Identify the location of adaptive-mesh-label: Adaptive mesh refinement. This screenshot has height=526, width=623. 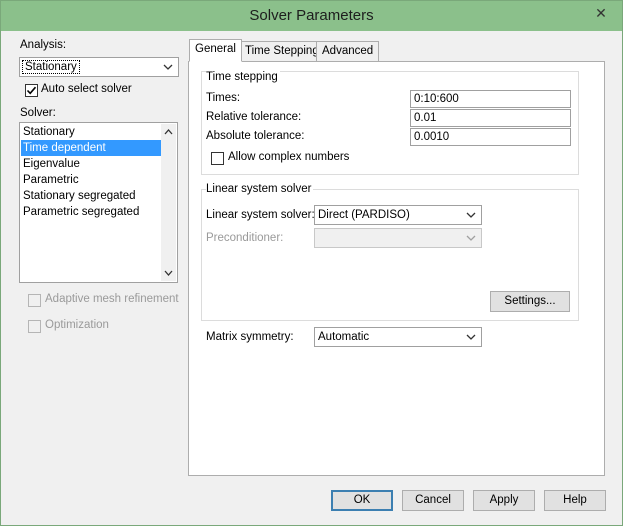
(112, 299).